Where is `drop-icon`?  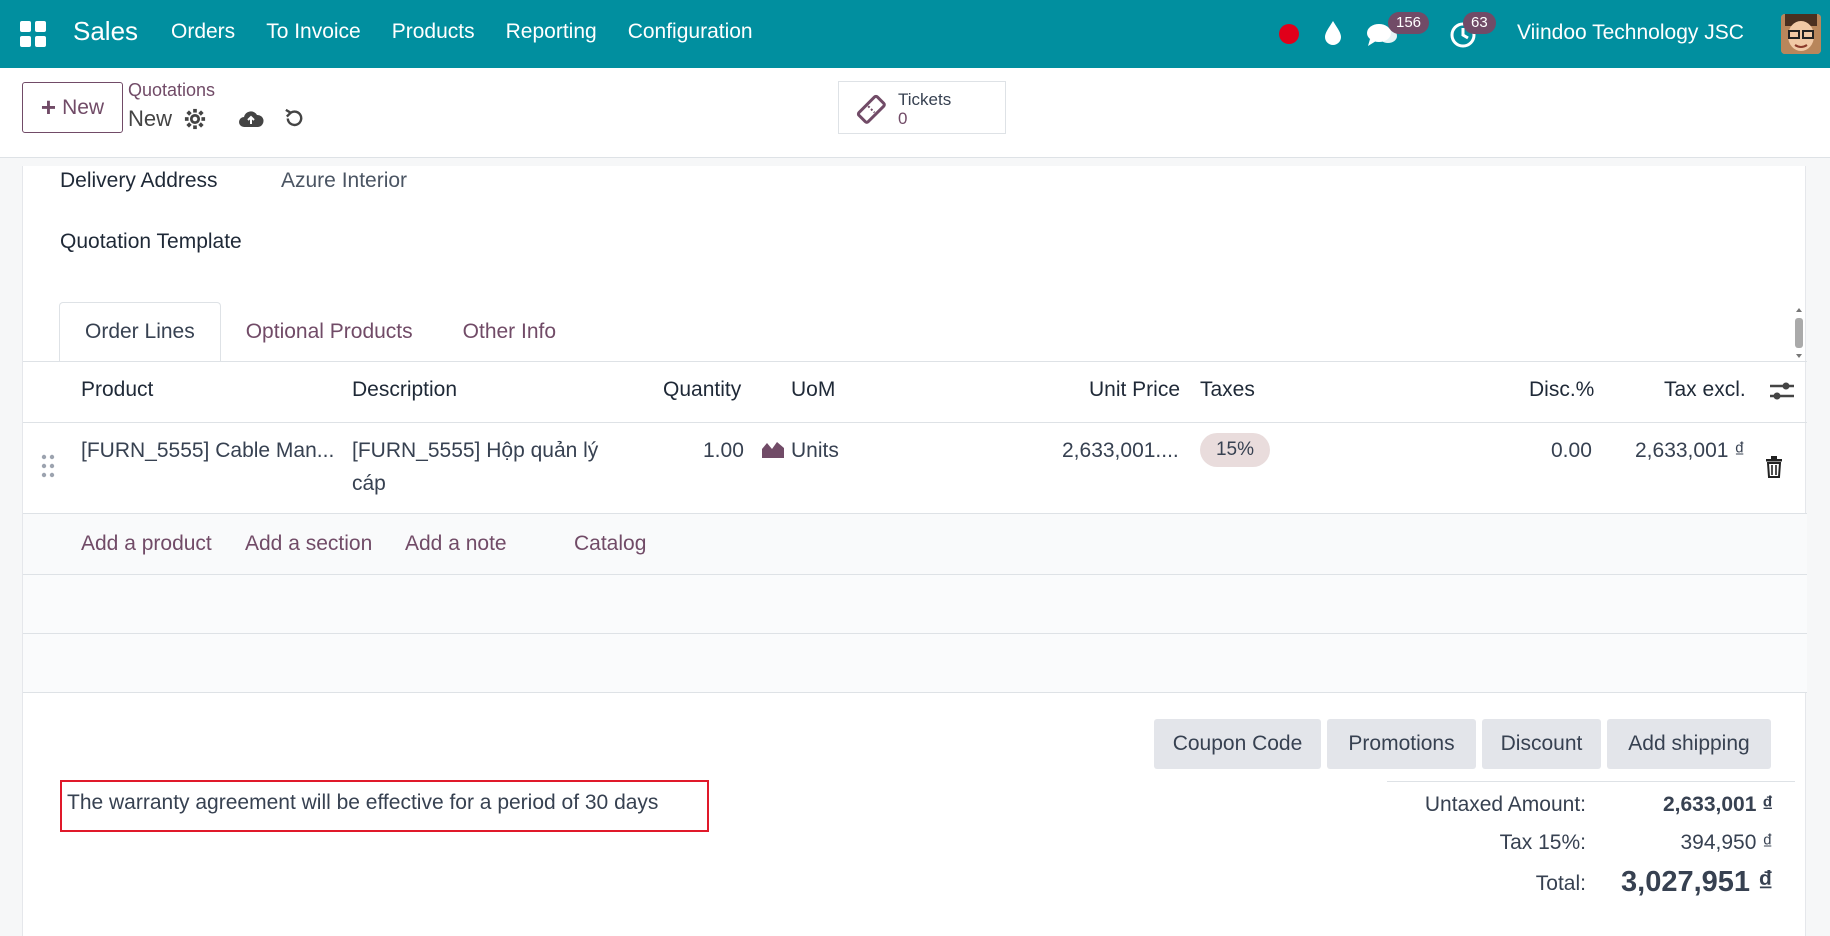 drop-icon is located at coordinates (1333, 33).